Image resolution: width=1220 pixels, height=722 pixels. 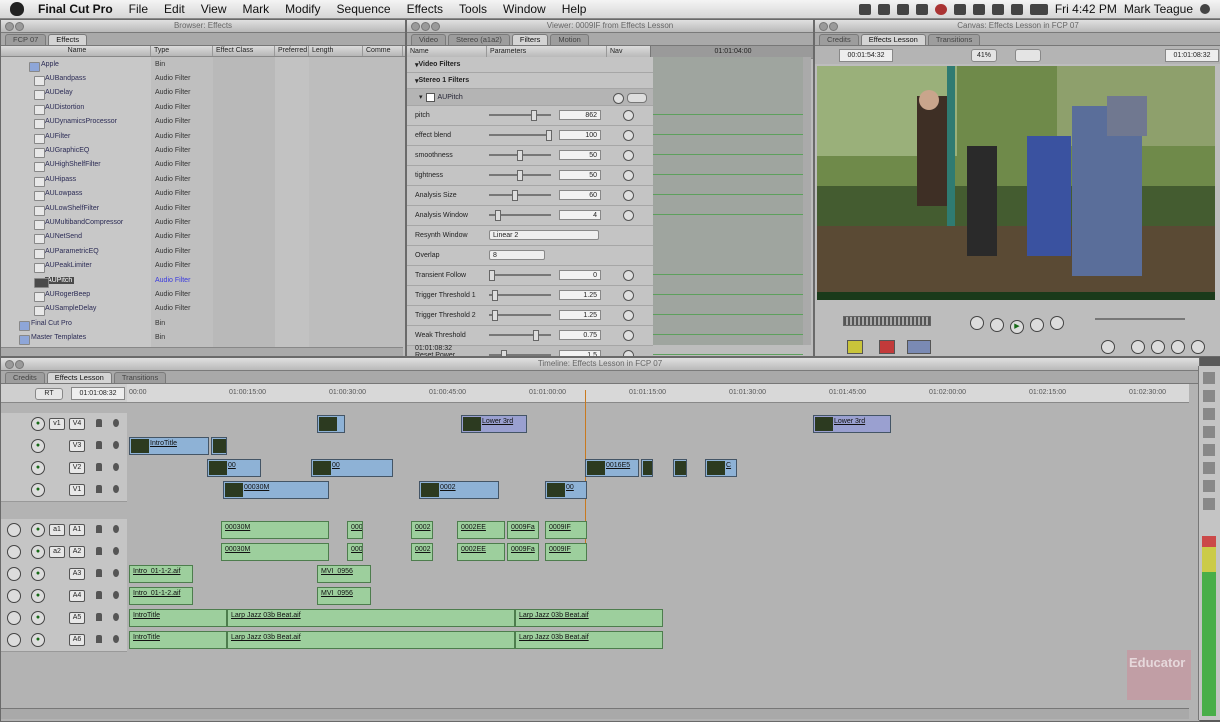 I want to click on group-video-filters: ▾ Video Filters, so click(x=530, y=65).